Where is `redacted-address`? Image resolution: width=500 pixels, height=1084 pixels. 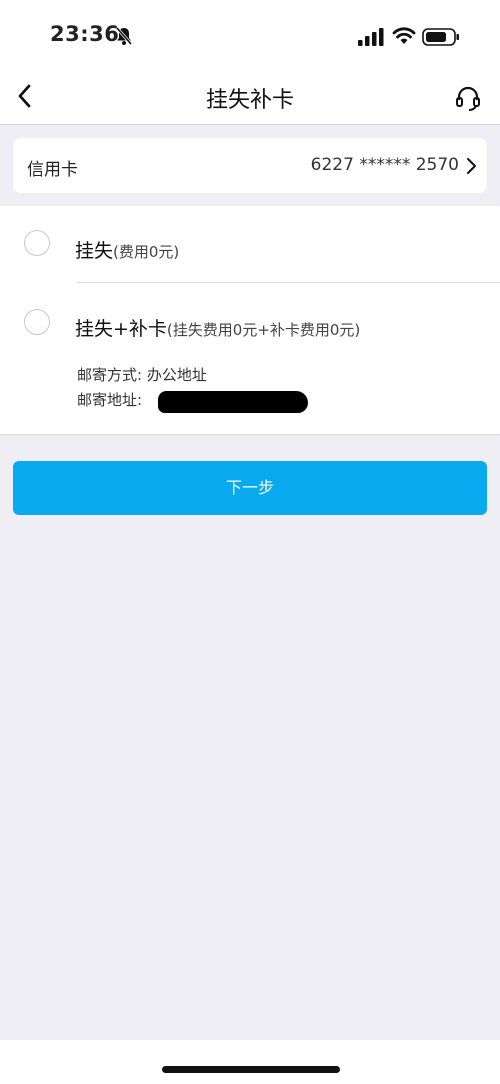
redacted-address is located at coordinates (233, 402).